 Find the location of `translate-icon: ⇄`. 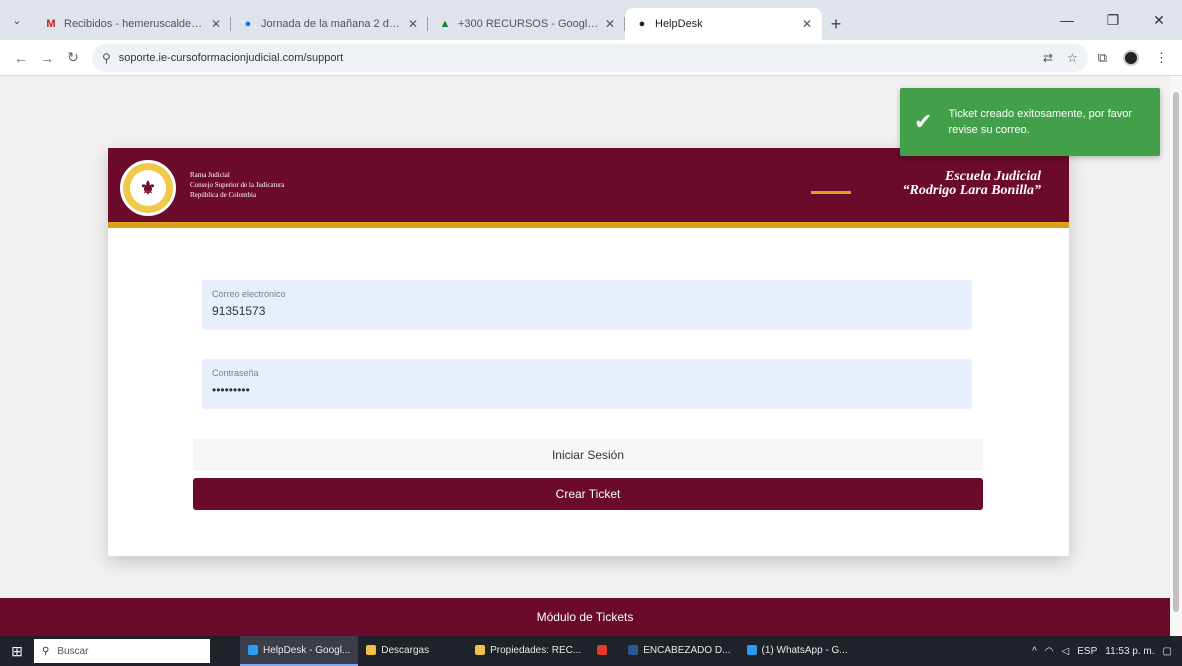

translate-icon: ⇄ is located at coordinates (1048, 58).